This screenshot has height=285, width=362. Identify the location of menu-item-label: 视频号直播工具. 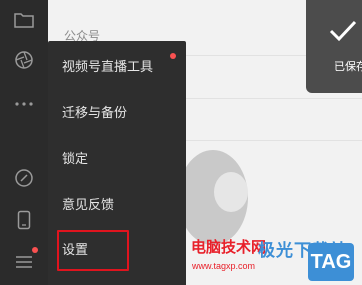
(108, 66).